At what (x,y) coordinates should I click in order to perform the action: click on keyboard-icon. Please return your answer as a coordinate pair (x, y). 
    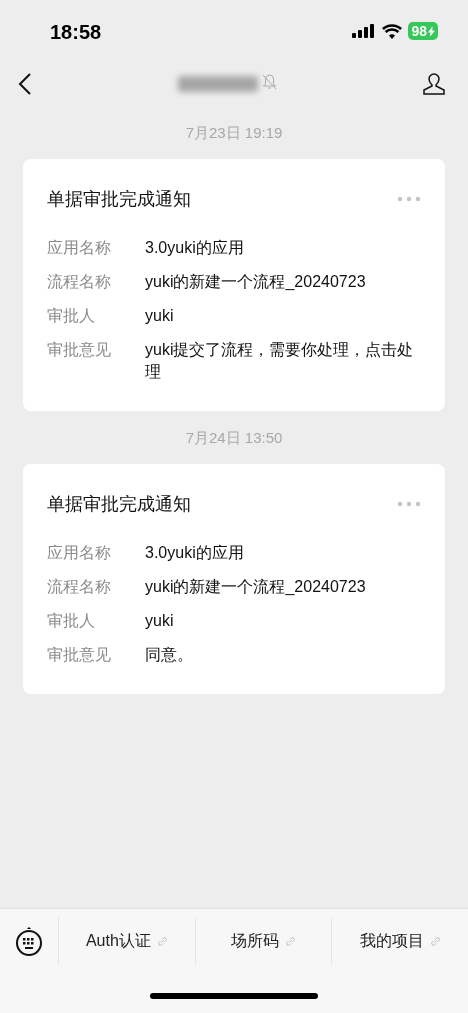
    Looking at the image, I should click on (29, 941).